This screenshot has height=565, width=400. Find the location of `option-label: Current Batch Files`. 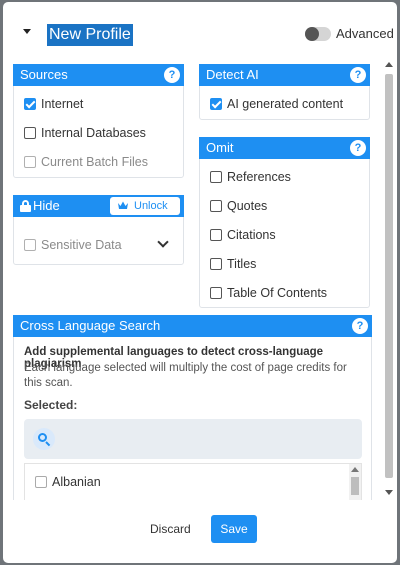

option-label: Current Batch Files is located at coordinates (94, 162).